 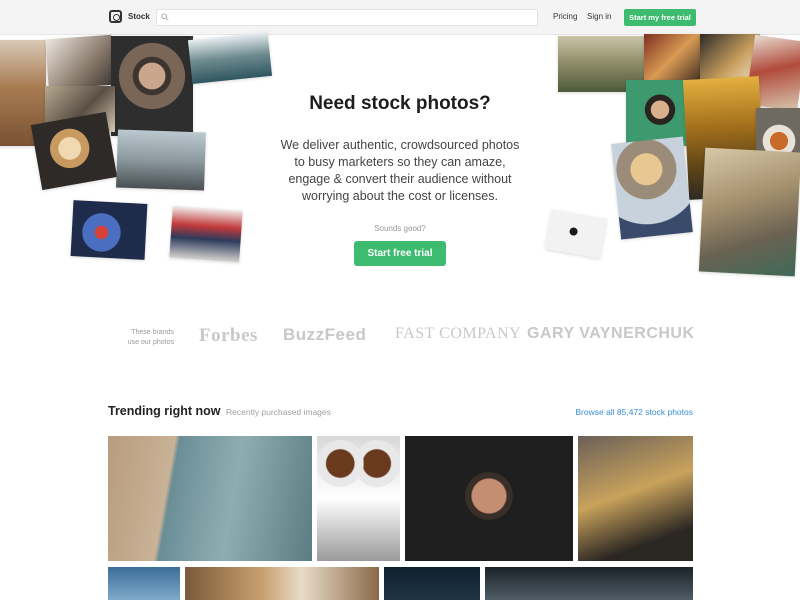 What do you see at coordinates (599, 16) in the screenshot?
I see `nav-sign-in-link: Sign in` at bounding box center [599, 16].